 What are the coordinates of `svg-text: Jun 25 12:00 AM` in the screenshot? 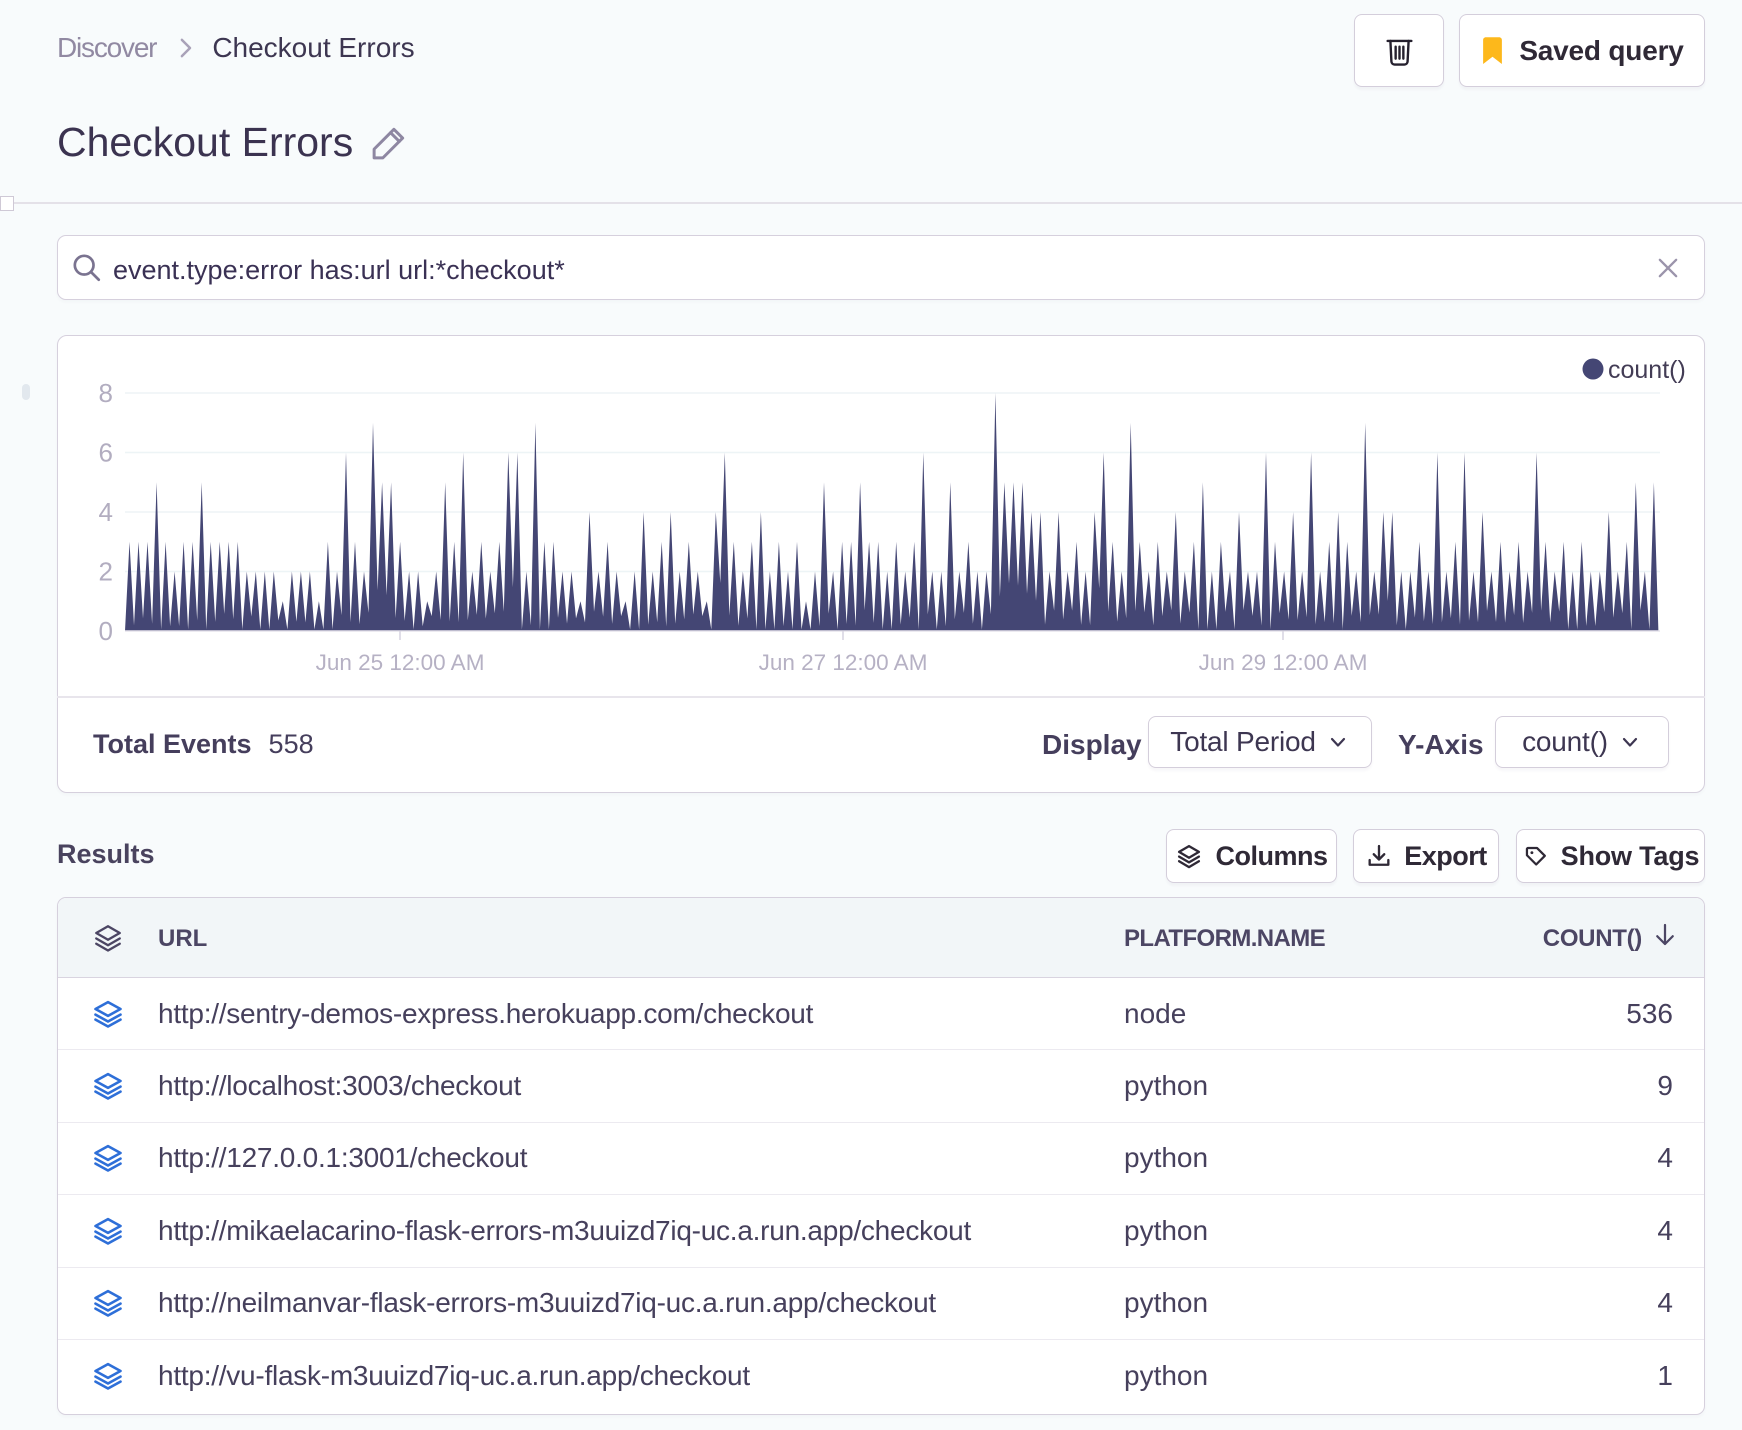 It's located at (400, 662).